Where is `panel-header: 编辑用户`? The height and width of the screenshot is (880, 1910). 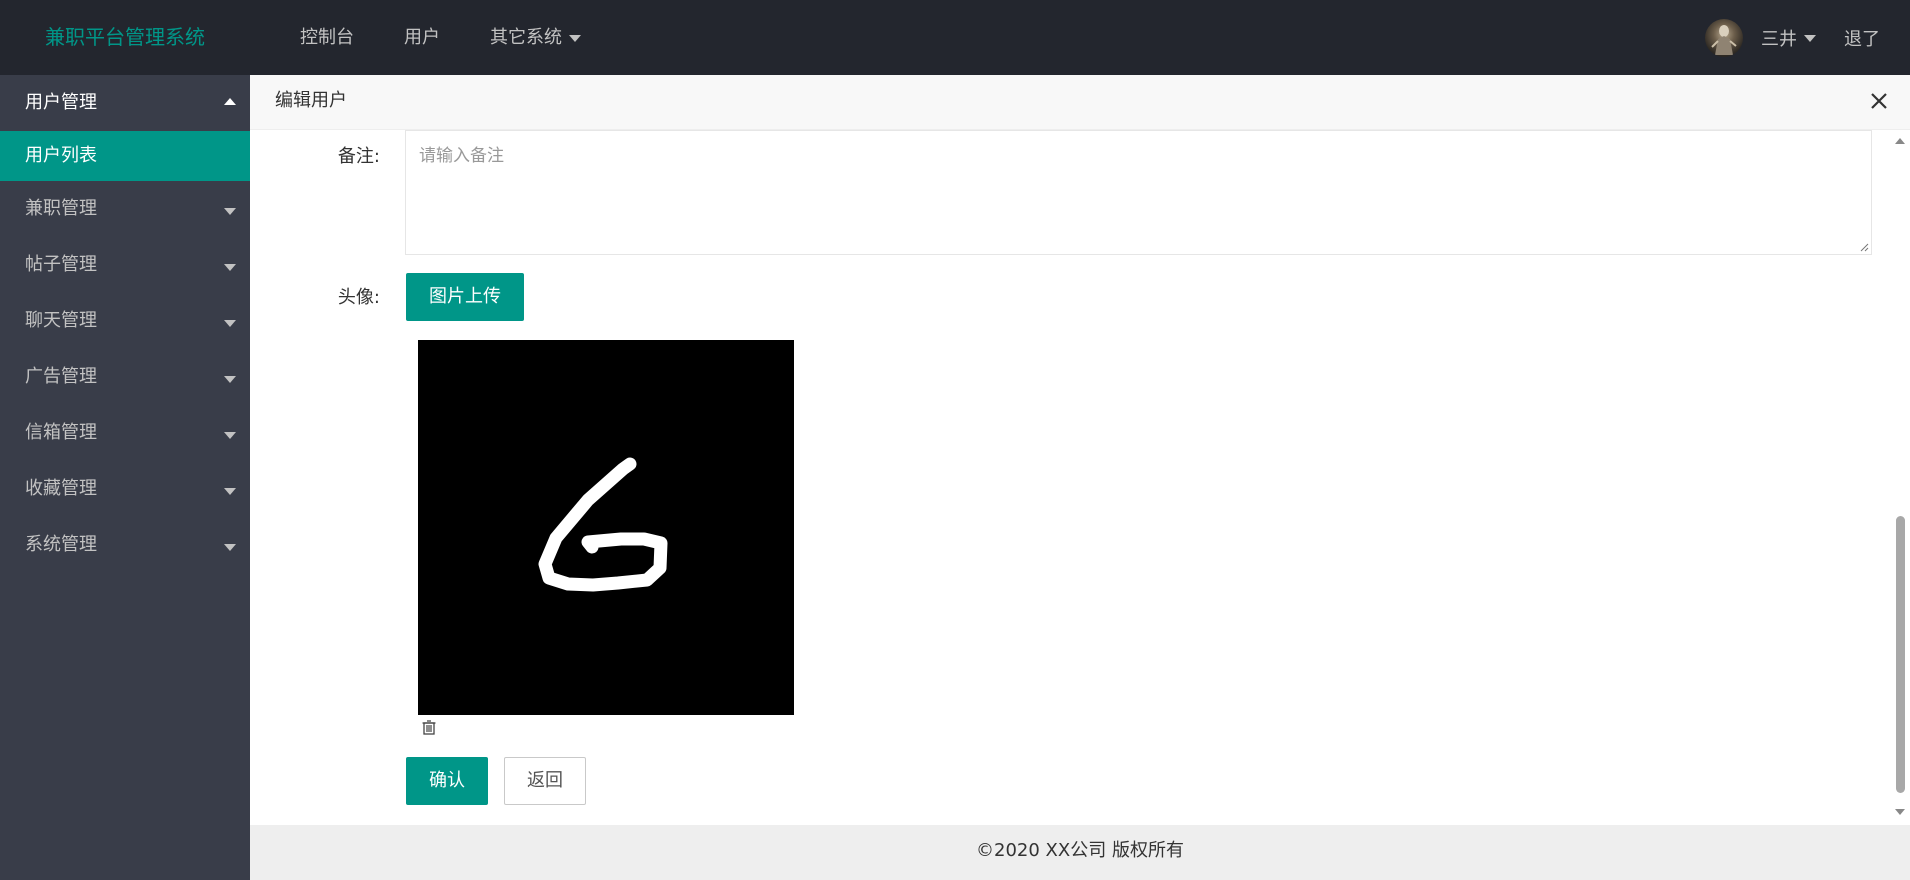
panel-header: 编辑用户 is located at coordinates (1080, 102).